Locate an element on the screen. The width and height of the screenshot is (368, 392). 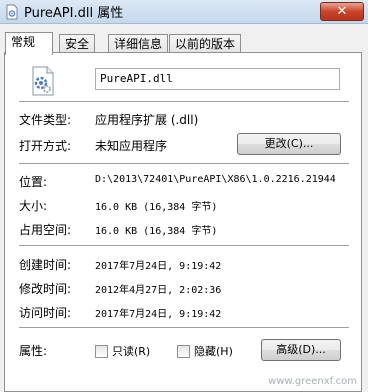
readonly-checkbox is located at coordinates (101, 351).